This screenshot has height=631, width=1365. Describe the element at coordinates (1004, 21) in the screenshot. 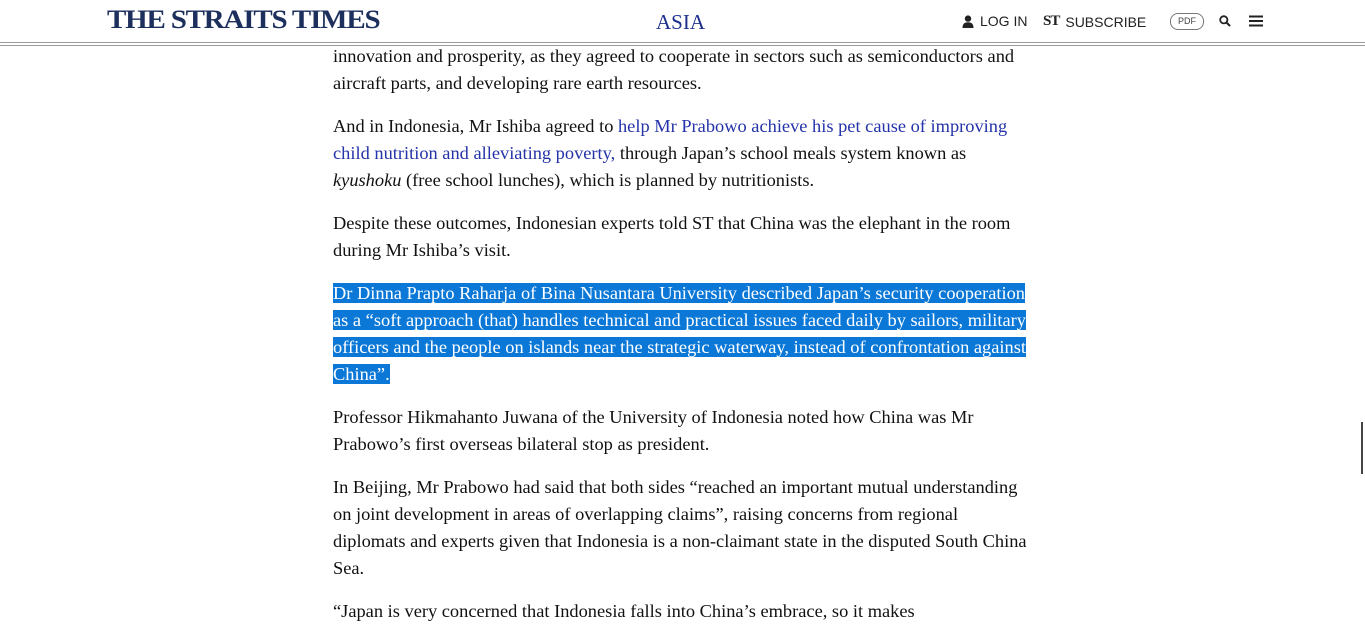

I see `login-label: LOG IN` at that location.